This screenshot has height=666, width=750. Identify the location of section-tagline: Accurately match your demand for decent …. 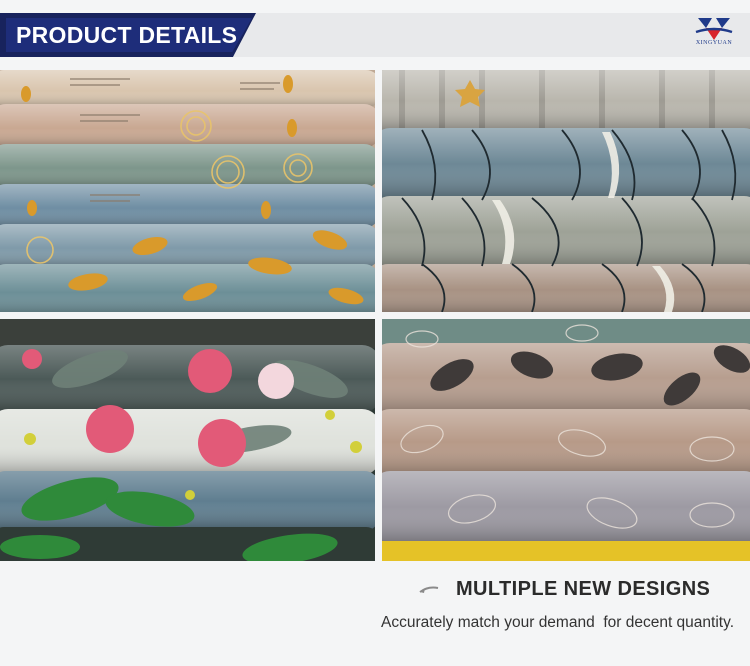
(557, 622).